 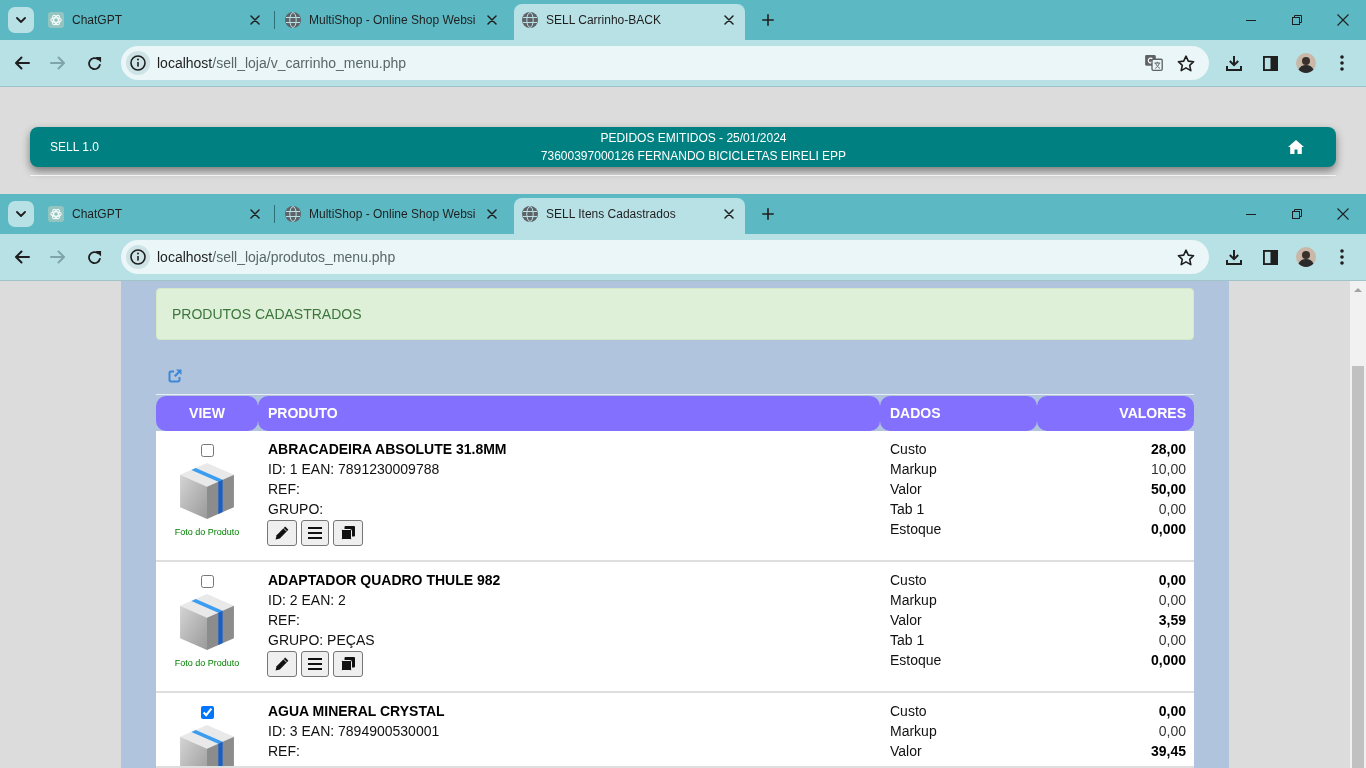 What do you see at coordinates (354, 731) in the screenshot?
I see `product-detail: ID: 3 EAN: 7894900530001` at bounding box center [354, 731].